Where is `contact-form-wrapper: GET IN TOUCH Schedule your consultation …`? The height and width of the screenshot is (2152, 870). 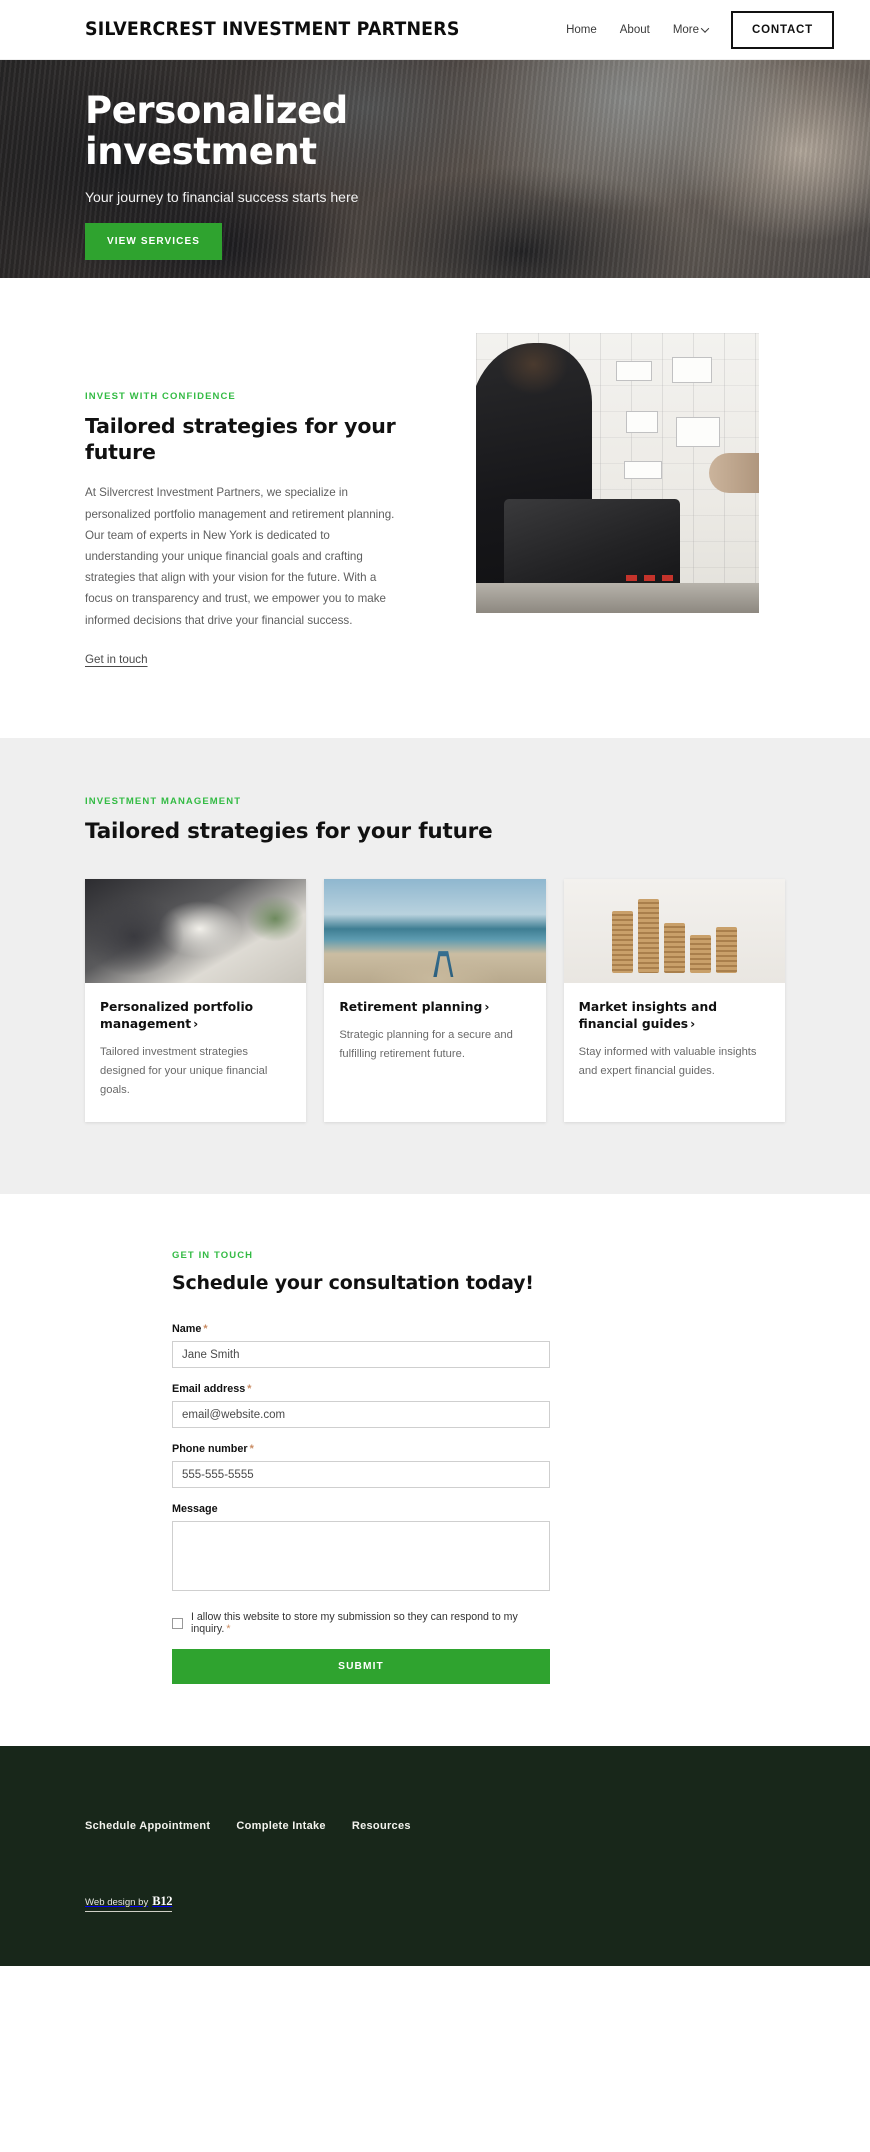 contact-form-wrapper: GET IN TOUCH Schedule your consultation … is located at coordinates (361, 1467).